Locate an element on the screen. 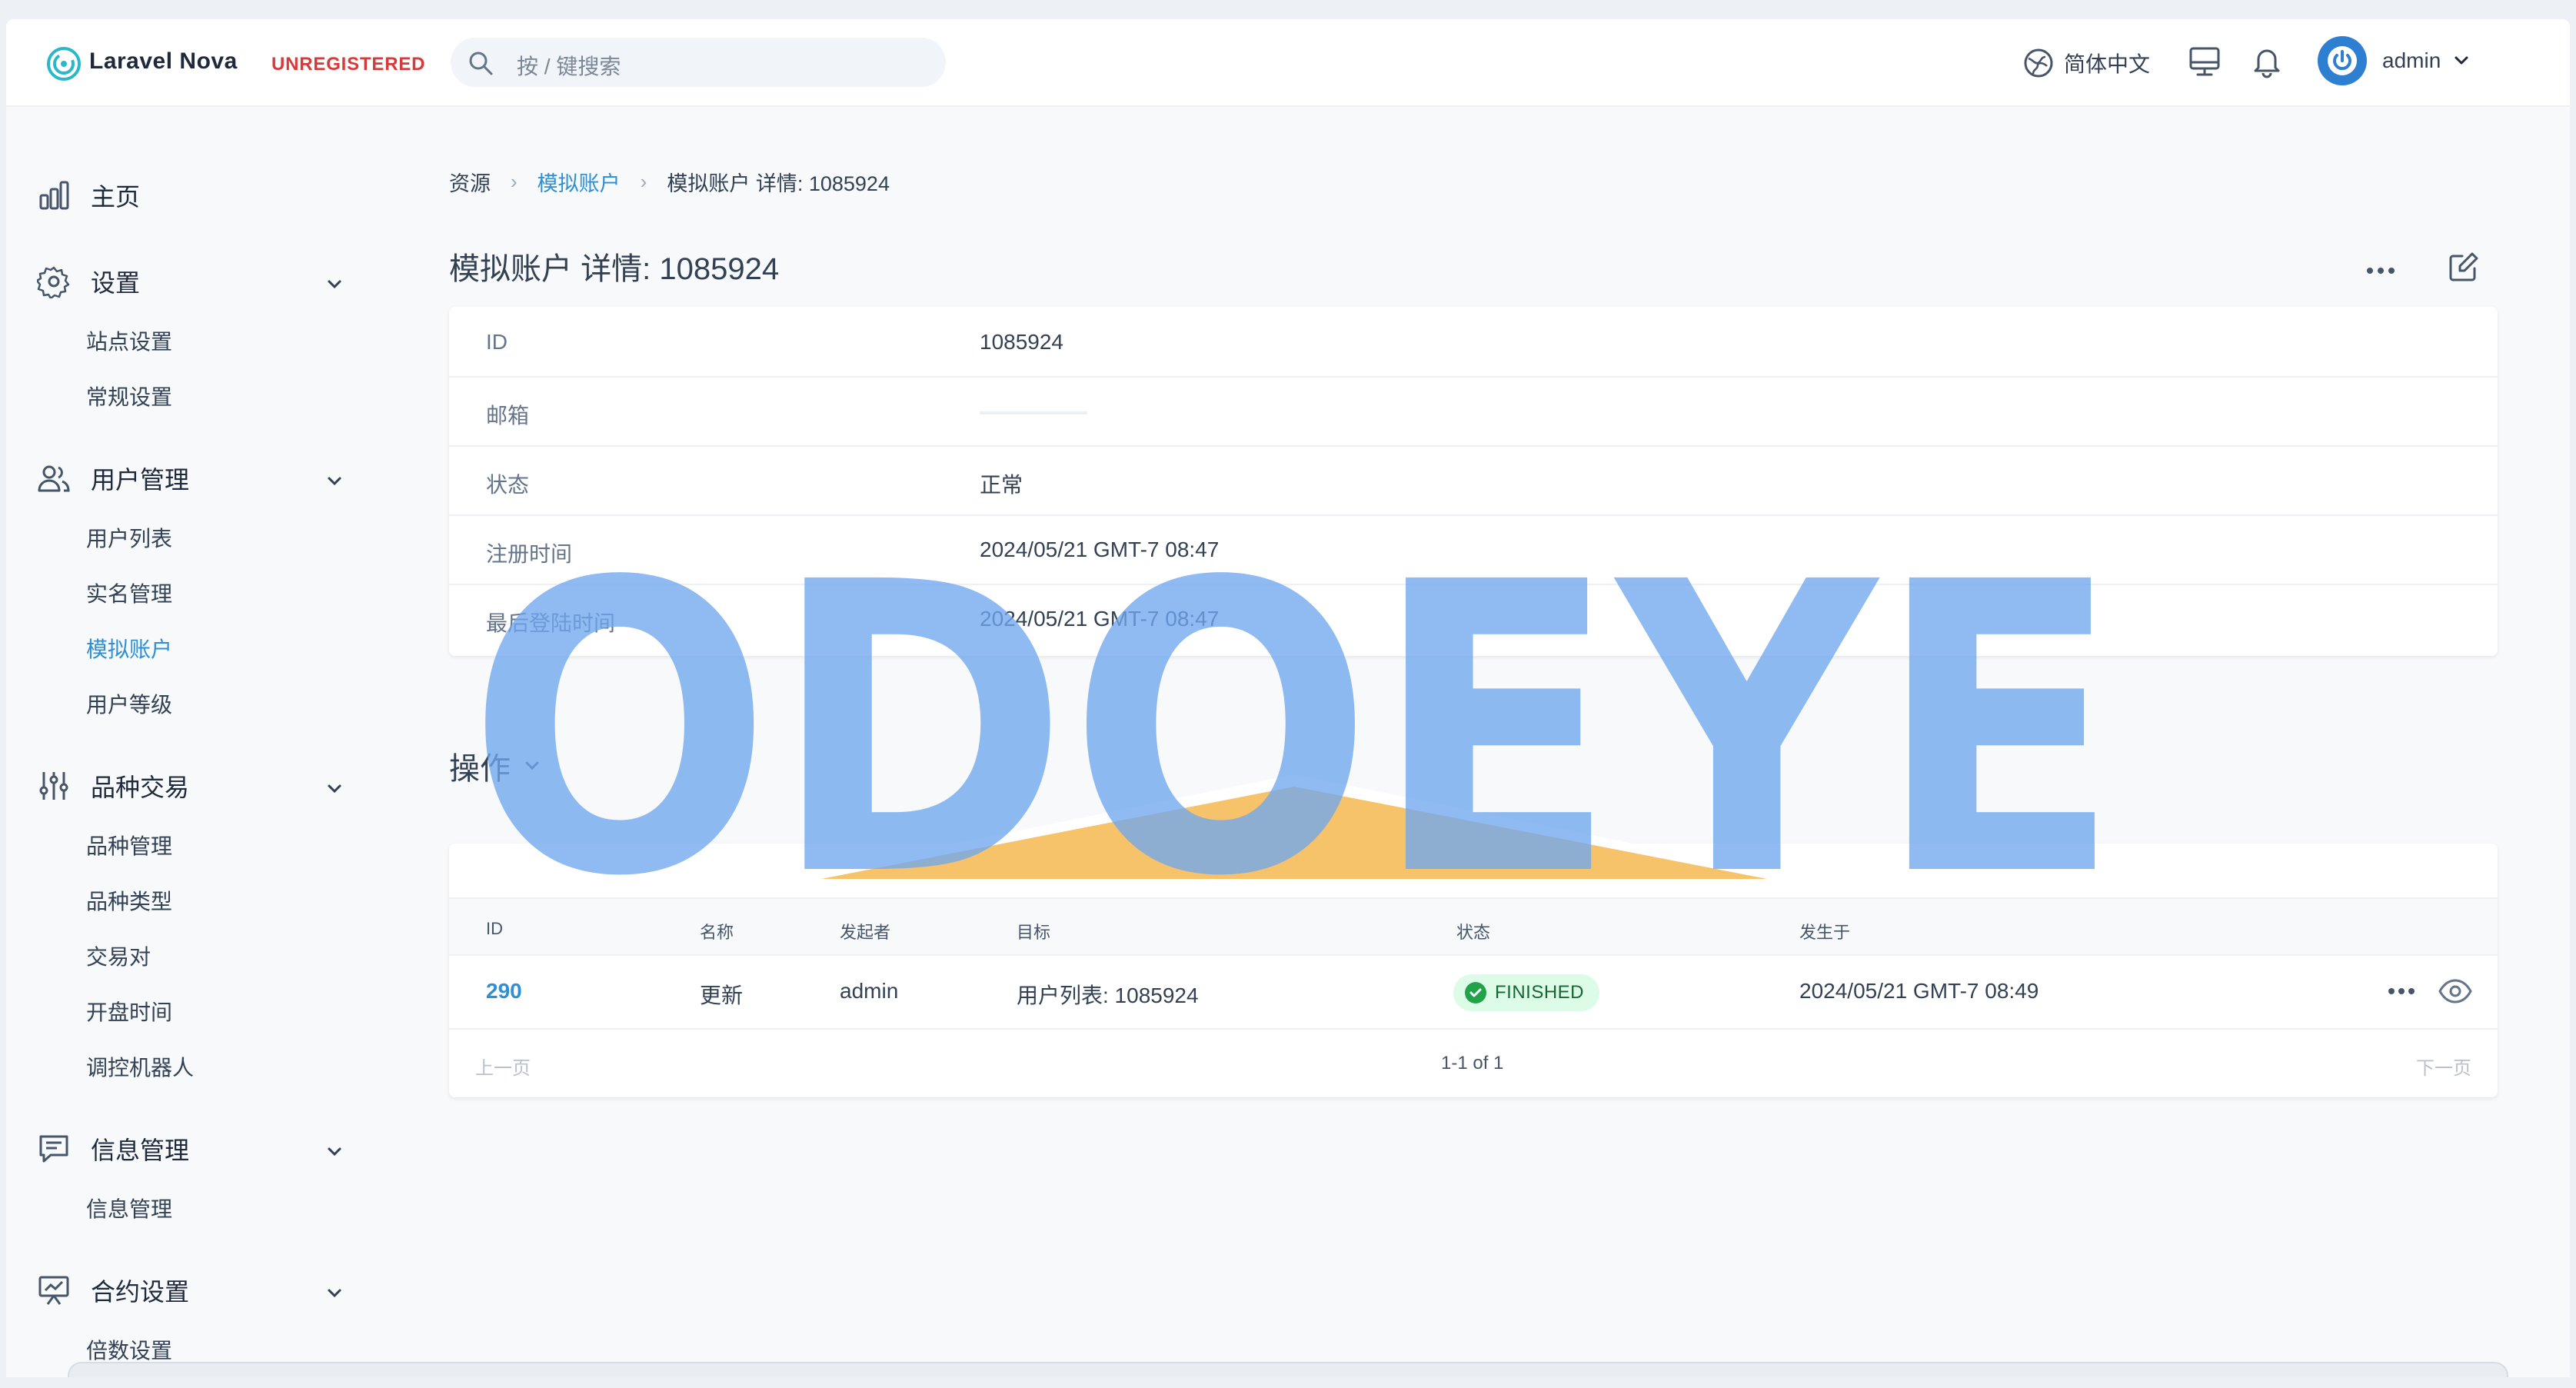 The image size is (2576, 1388). detail-label: 邮箱 is located at coordinates (508, 416).